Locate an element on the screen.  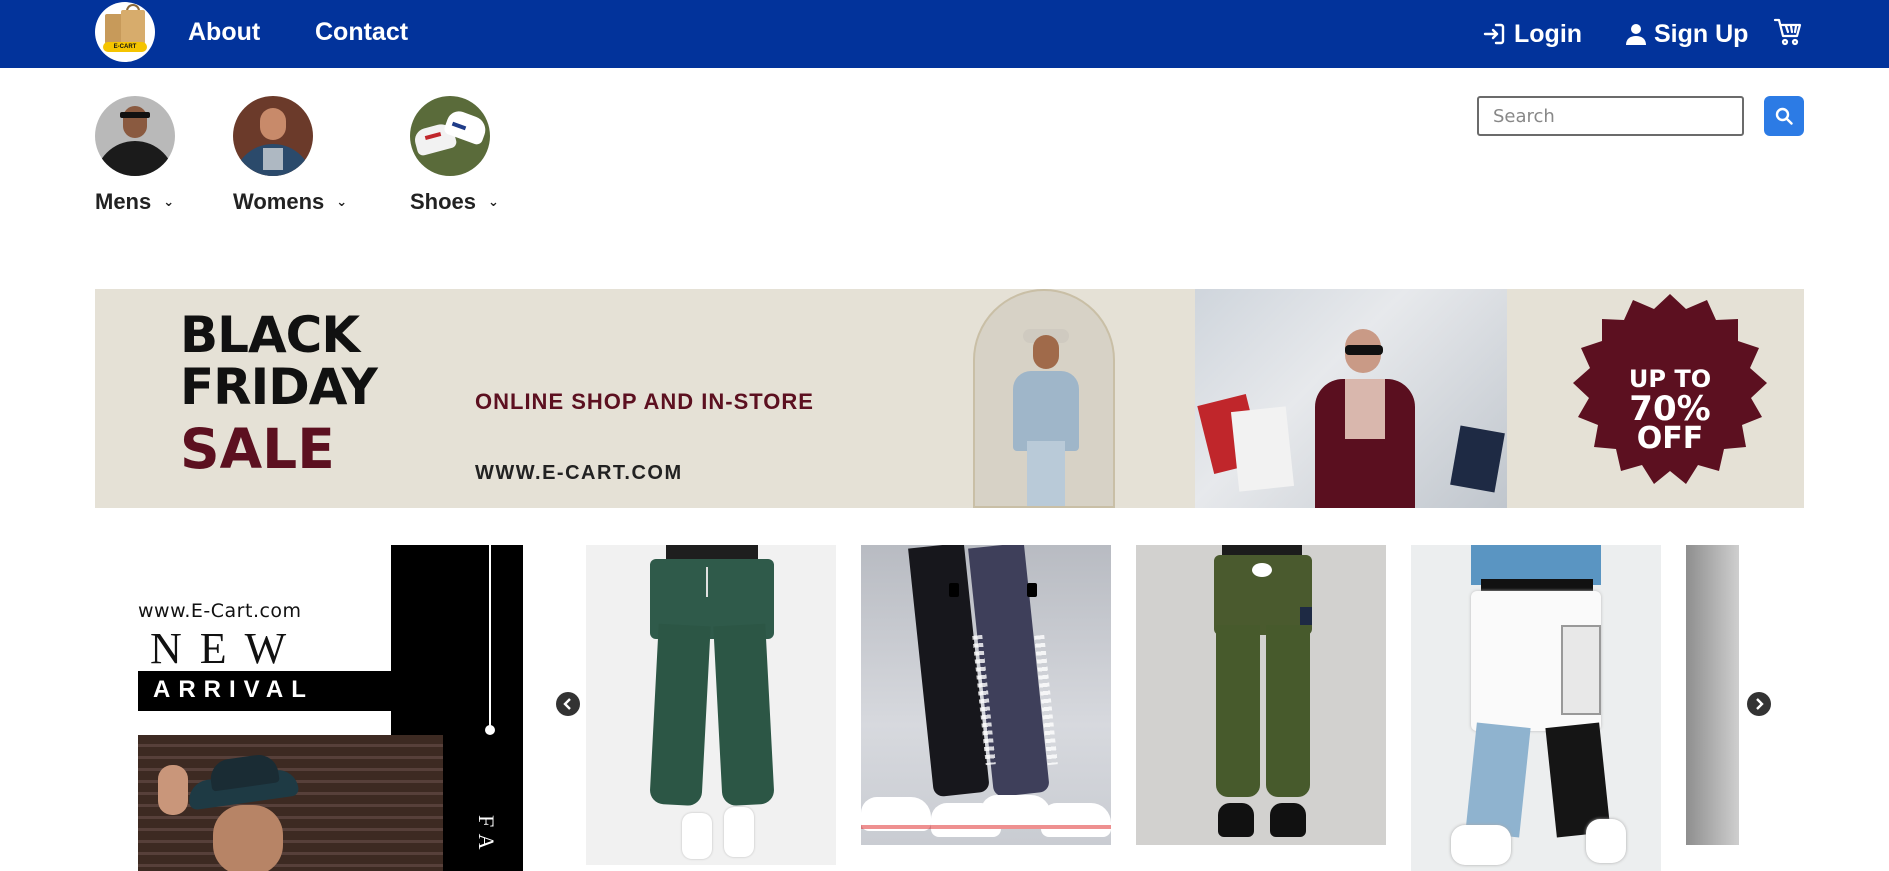
login-link: Login is located at coordinates (1532, 34).